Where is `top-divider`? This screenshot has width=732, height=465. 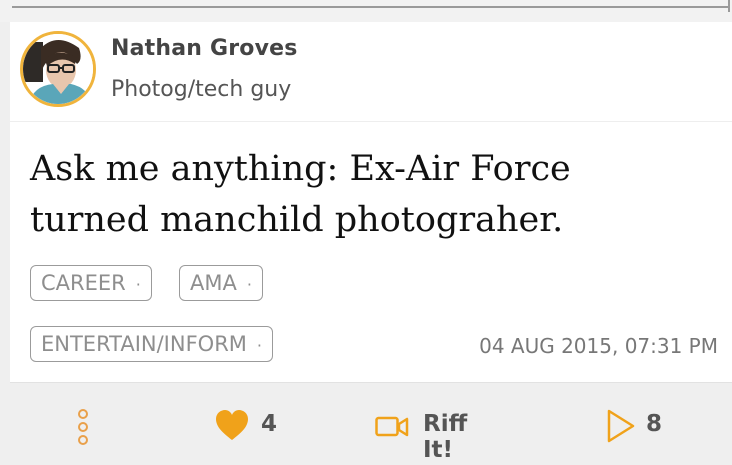 top-divider is located at coordinates (370, 7).